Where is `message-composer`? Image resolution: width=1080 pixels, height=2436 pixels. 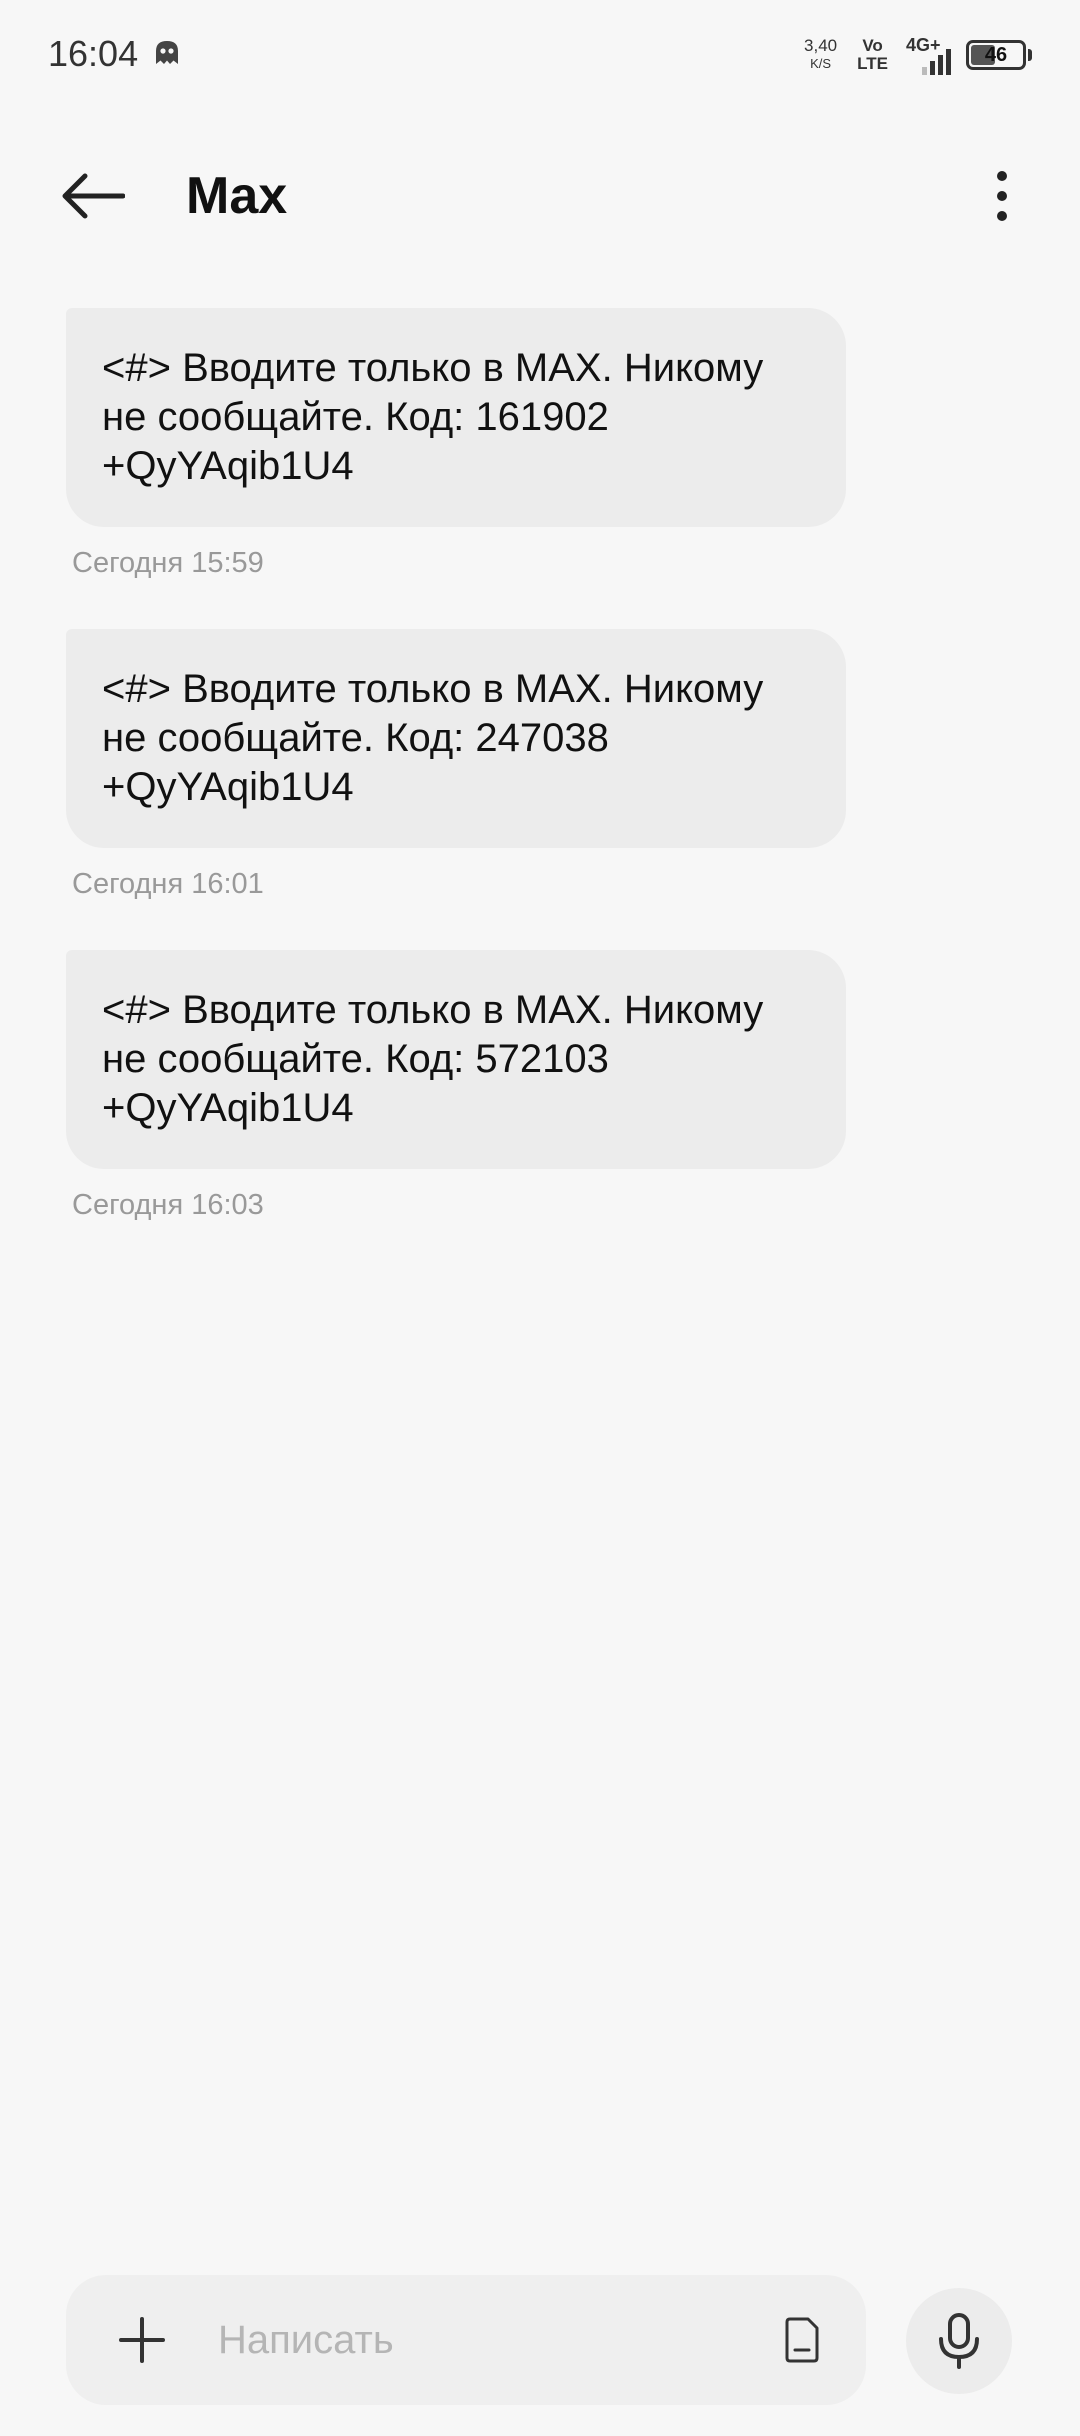 message-composer is located at coordinates (466, 2340).